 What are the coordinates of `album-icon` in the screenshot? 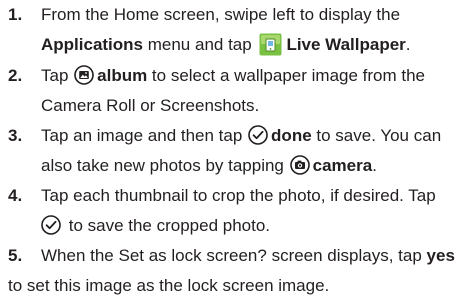 It's located at (84, 75).